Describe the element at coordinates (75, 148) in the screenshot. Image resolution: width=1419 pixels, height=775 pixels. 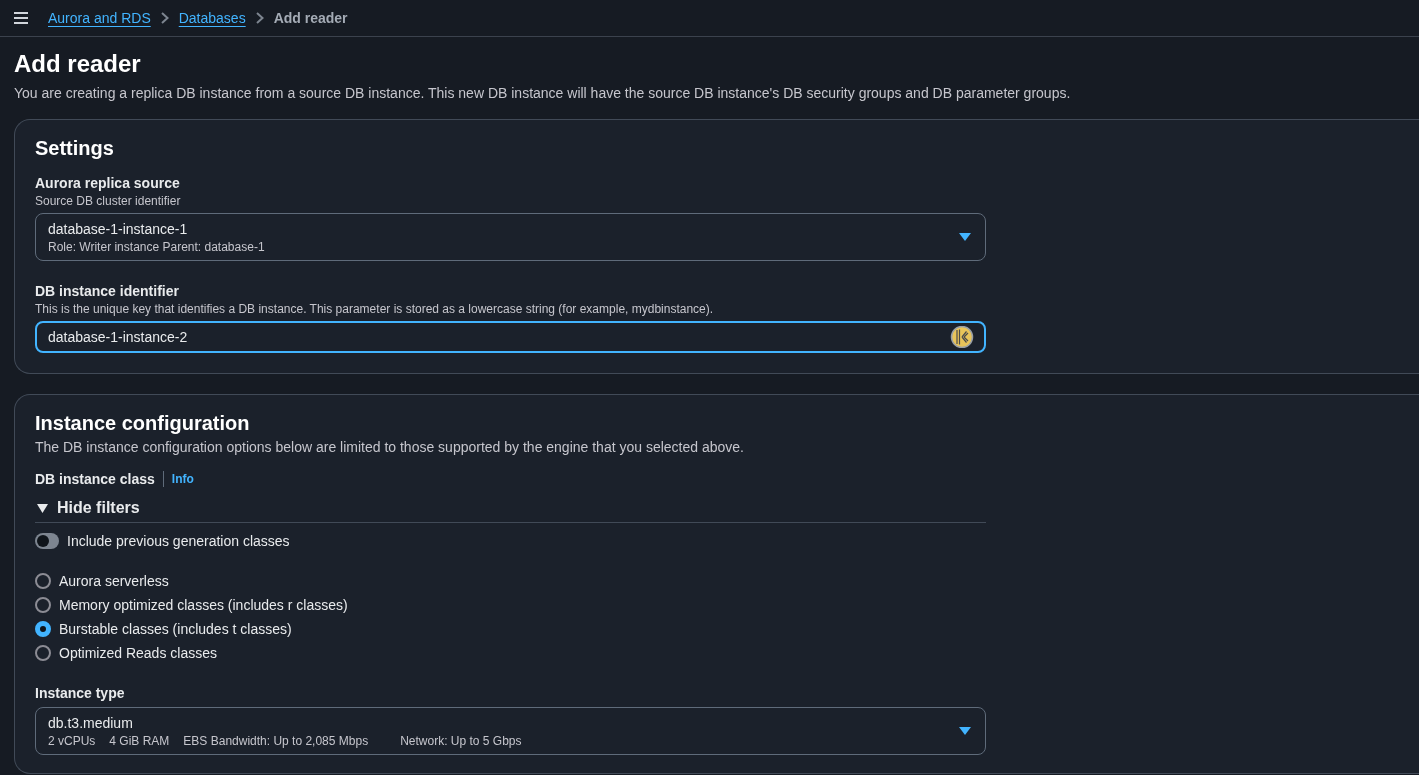
I see `section-title: Settings` at that location.